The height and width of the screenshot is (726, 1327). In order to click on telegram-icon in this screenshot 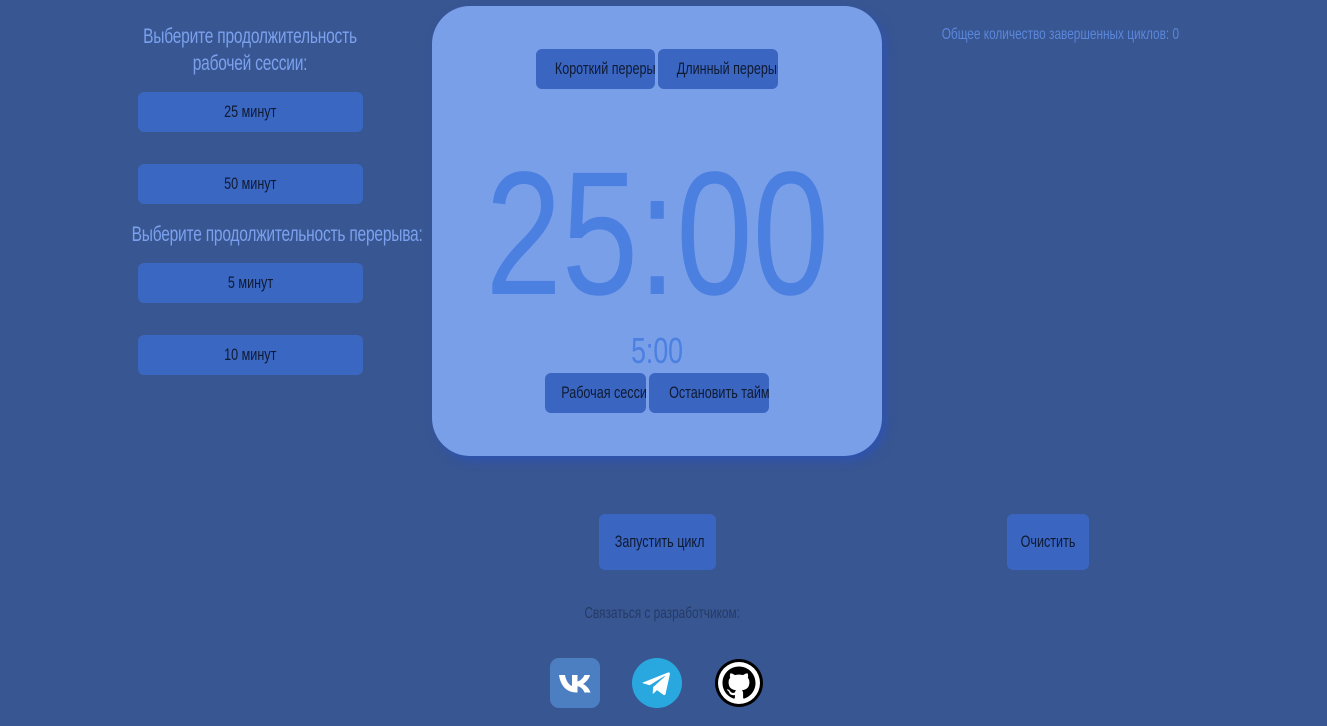, I will do `click(657, 683)`.